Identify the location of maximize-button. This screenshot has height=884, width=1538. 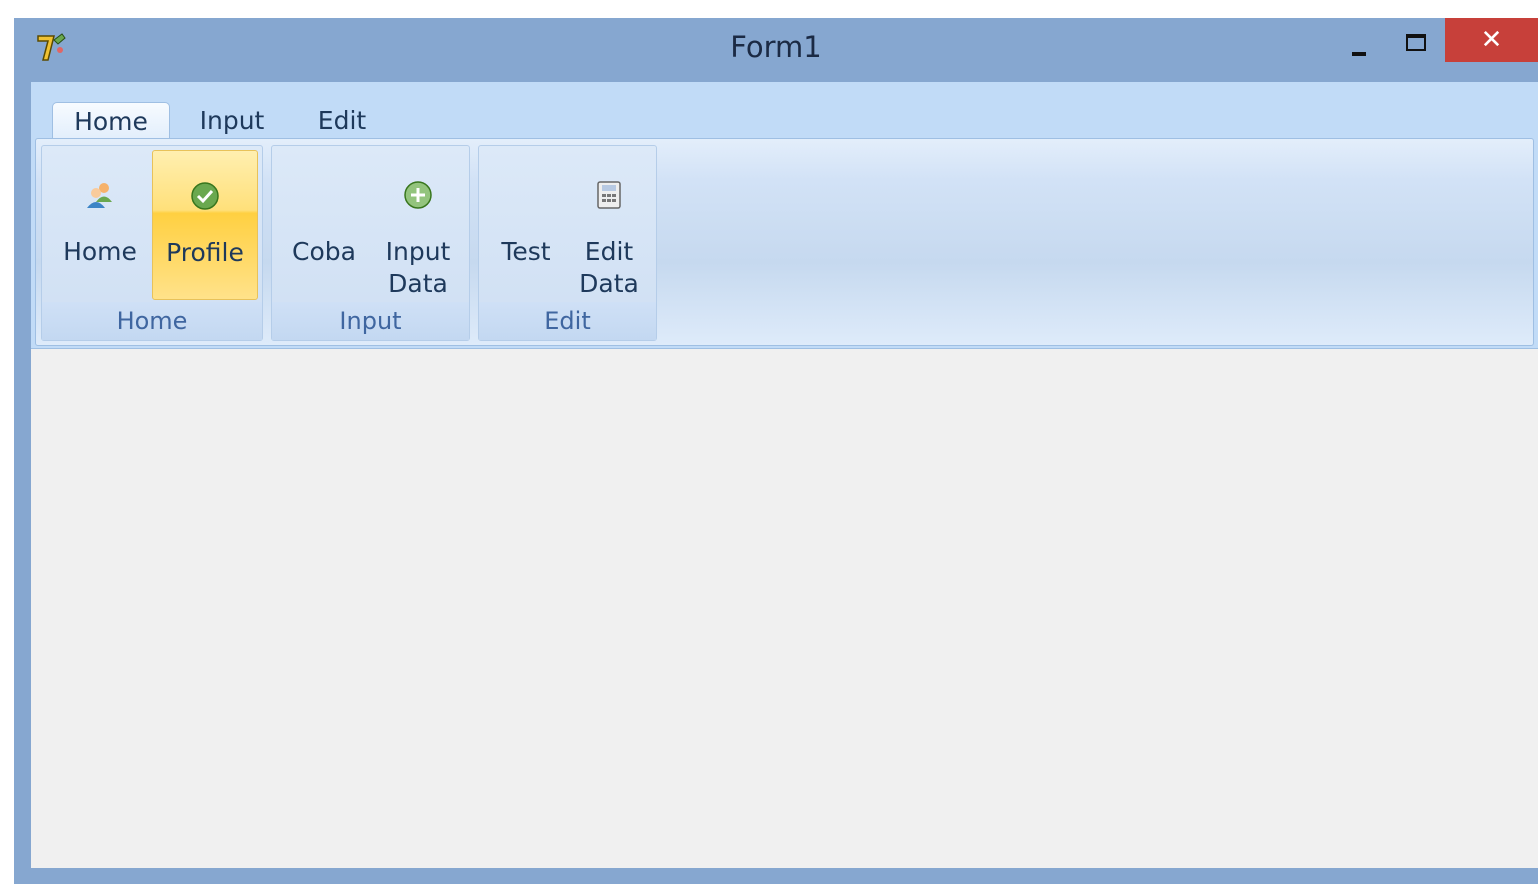
(1417, 46).